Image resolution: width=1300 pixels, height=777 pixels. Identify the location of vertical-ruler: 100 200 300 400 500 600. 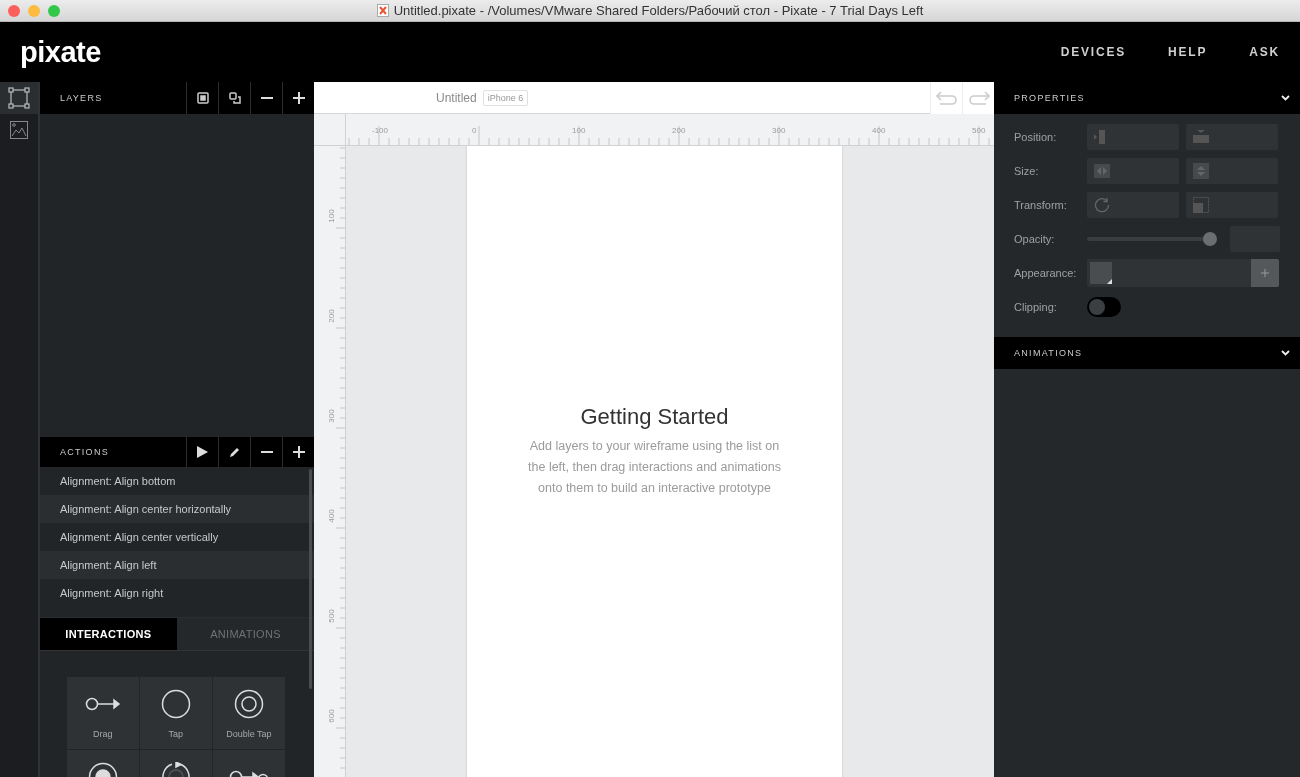
(330, 461).